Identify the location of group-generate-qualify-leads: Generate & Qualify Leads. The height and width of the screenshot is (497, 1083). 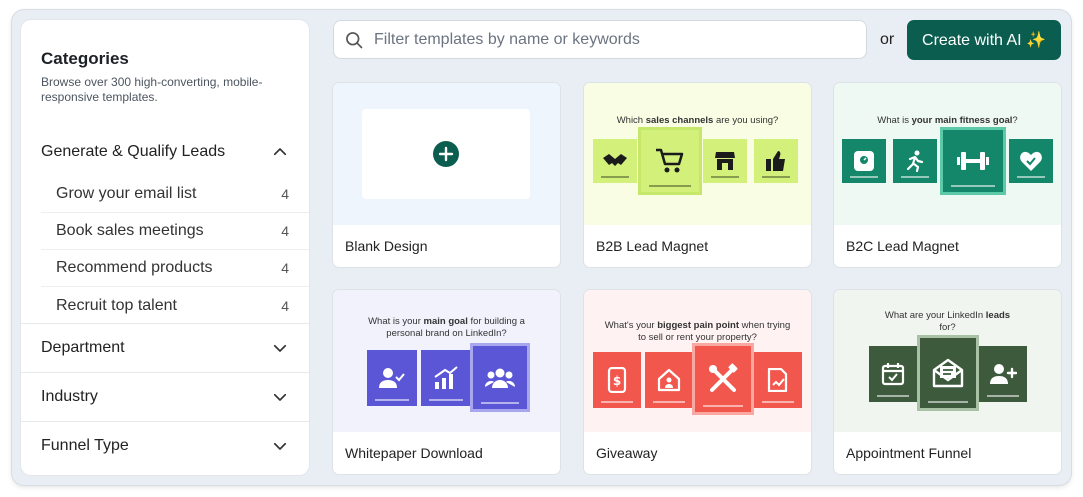
(165, 152).